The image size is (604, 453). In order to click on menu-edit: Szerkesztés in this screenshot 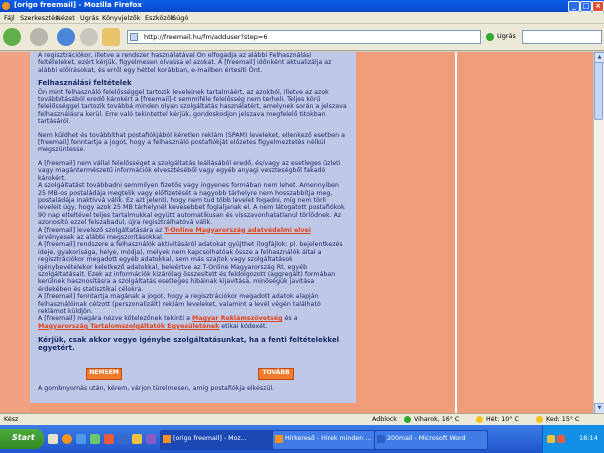, I will do `click(39, 18)`.